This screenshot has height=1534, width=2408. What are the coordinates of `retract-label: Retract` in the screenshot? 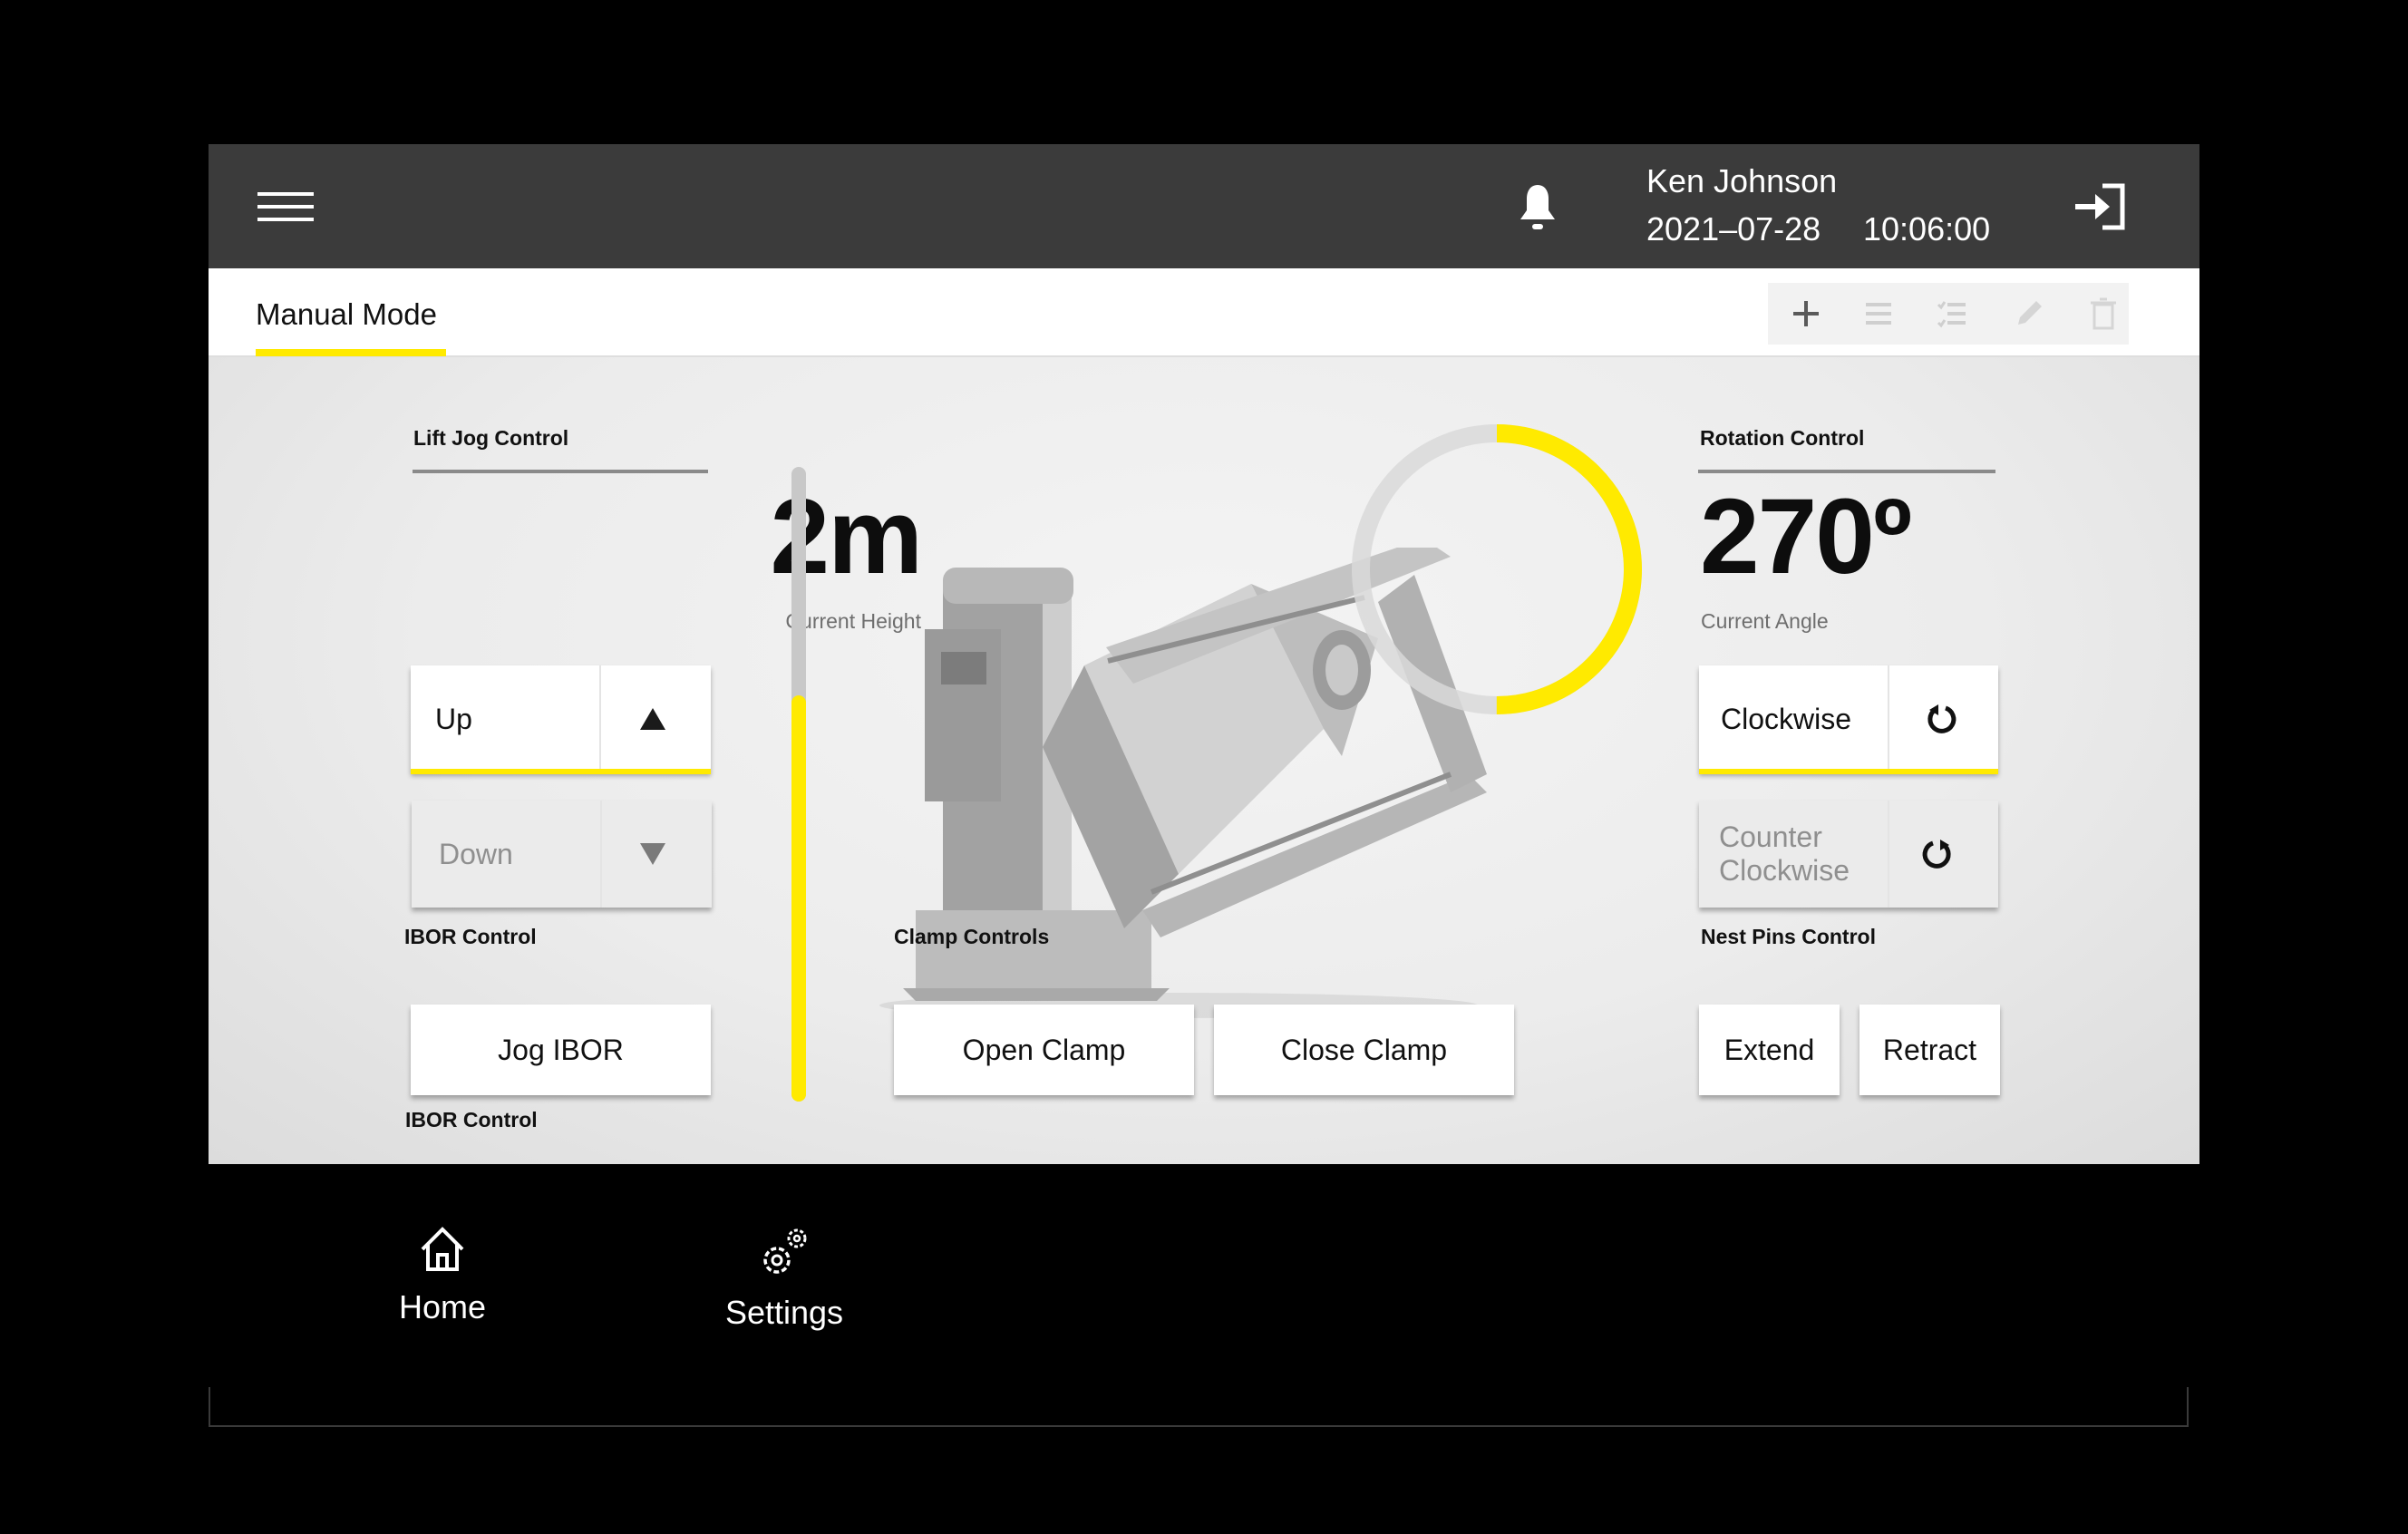 It's located at (1929, 1050).